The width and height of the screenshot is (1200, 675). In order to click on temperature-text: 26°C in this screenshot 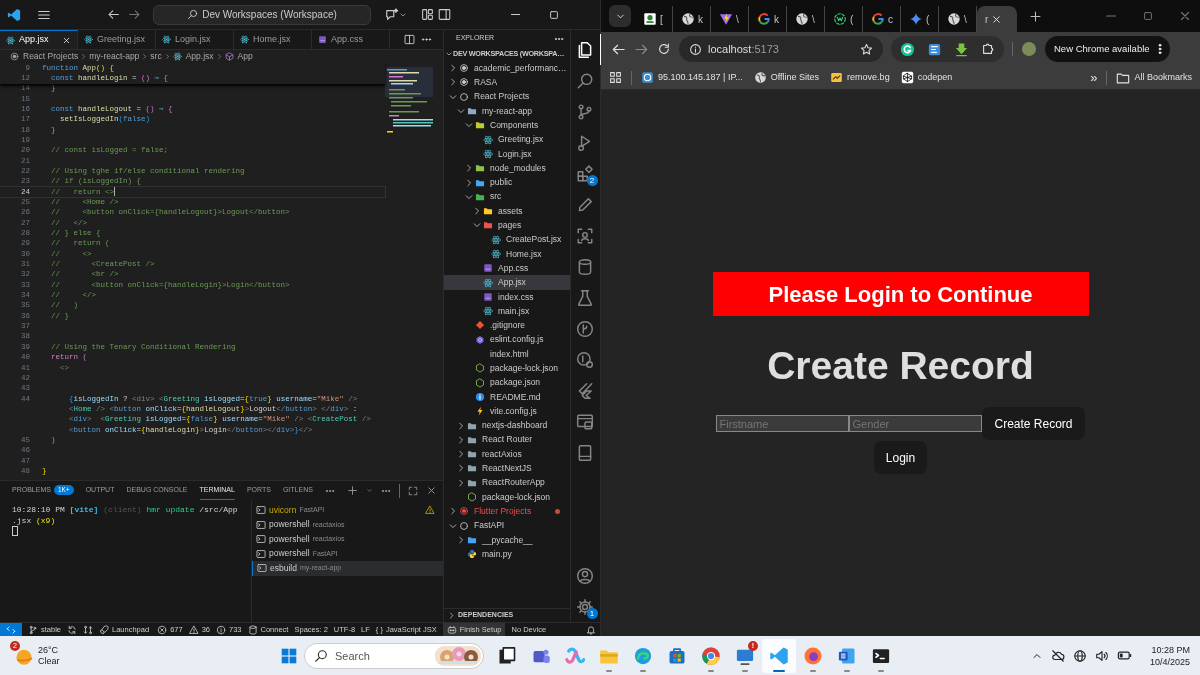, I will do `click(49, 650)`.